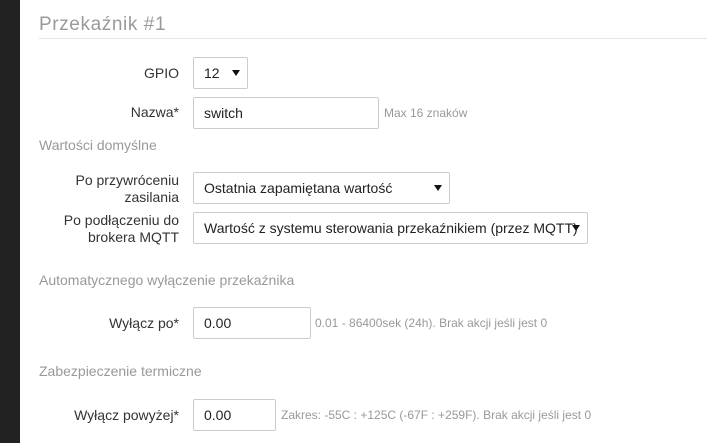 The image size is (707, 443). What do you see at coordinates (252, 323) in the screenshot?
I see `auto-off-input` at bounding box center [252, 323].